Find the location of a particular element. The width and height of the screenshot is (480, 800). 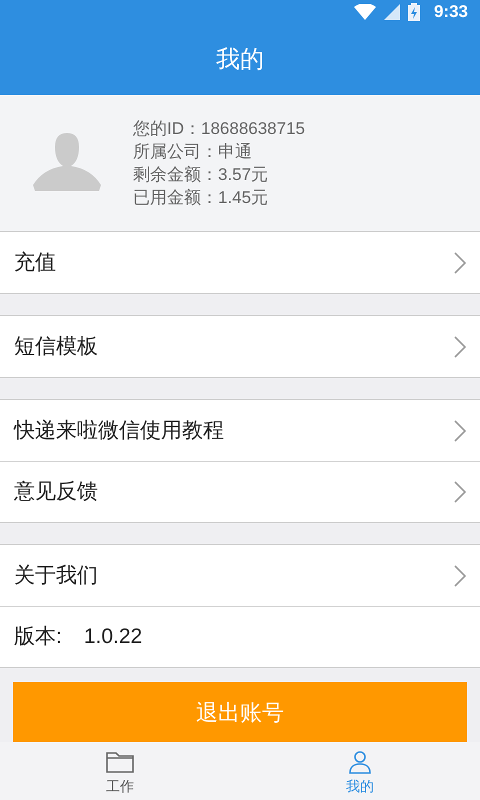

header-title: 我的 is located at coordinates (240, 59).